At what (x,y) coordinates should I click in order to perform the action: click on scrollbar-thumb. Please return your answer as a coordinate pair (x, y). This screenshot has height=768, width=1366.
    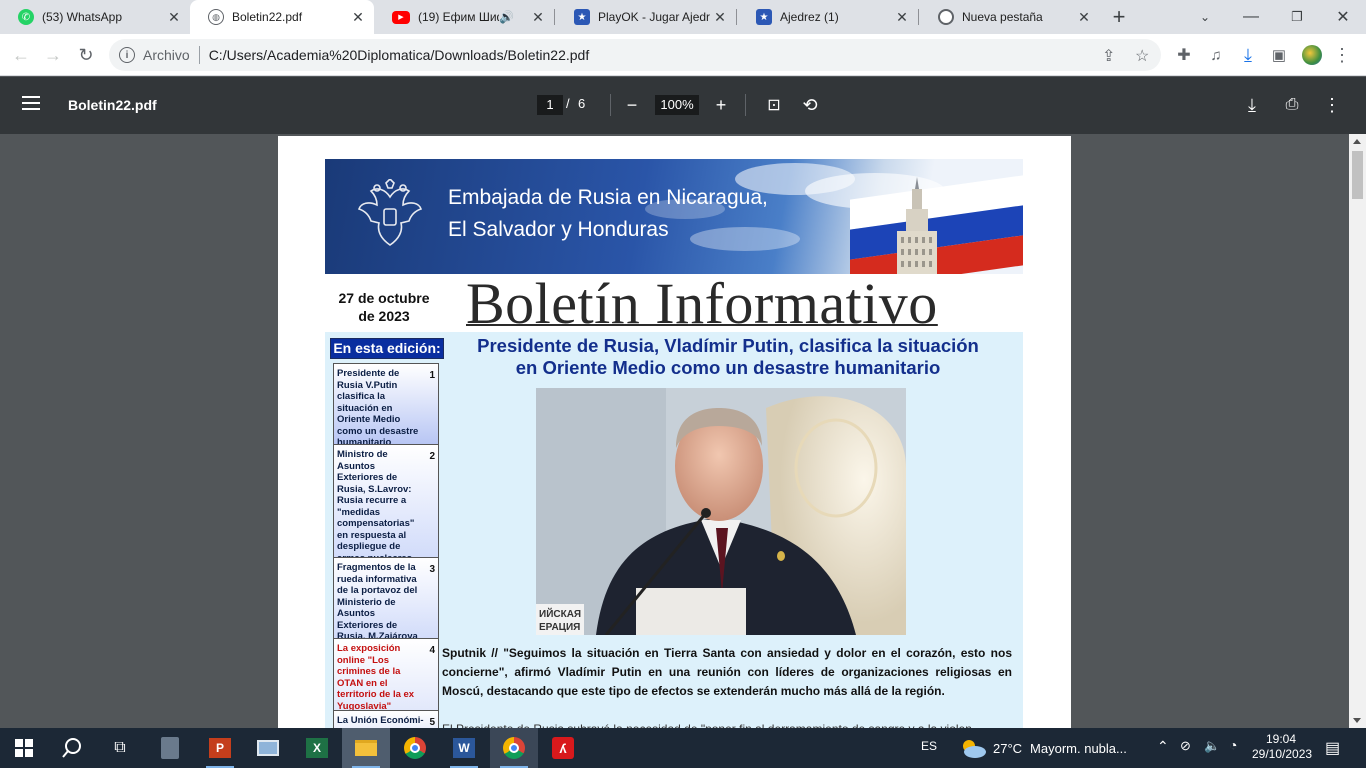
    Looking at the image, I should click on (1357, 175).